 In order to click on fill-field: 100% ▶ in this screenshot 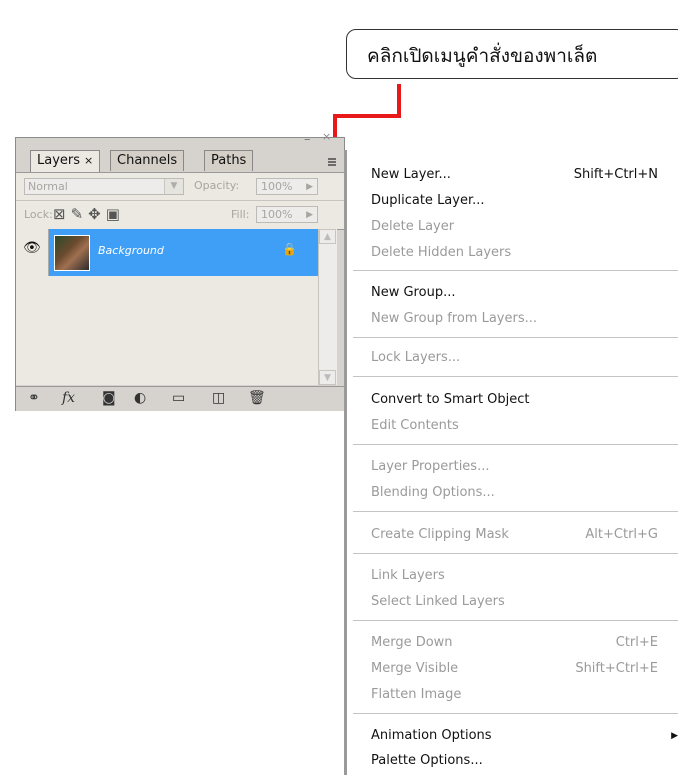, I will do `click(287, 214)`.